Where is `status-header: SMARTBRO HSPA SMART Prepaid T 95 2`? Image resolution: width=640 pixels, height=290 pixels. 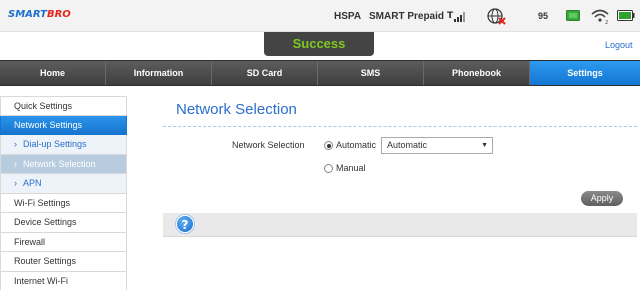
status-header: SMARTBRO HSPA SMART Prepaid T 95 2 is located at coordinates (320, 16).